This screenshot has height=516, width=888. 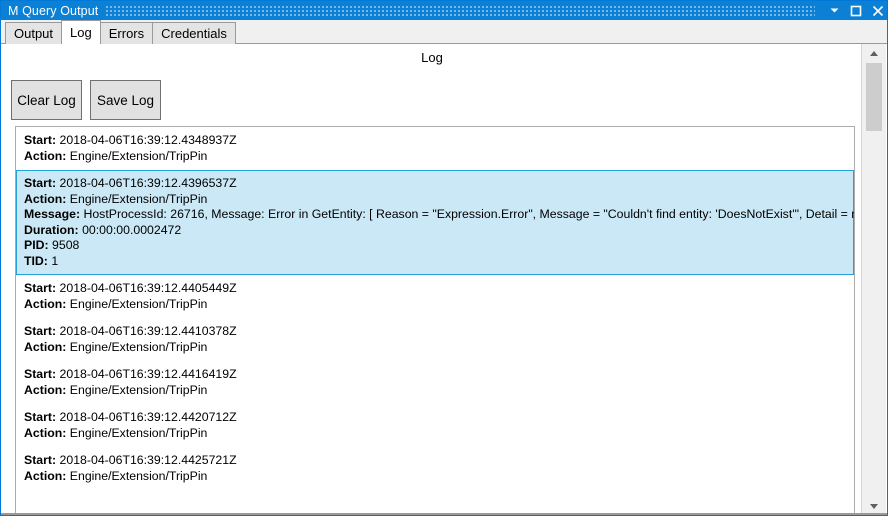 What do you see at coordinates (856, 10) in the screenshot?
I see `maximize-icon` at bounding box center [856, 10].